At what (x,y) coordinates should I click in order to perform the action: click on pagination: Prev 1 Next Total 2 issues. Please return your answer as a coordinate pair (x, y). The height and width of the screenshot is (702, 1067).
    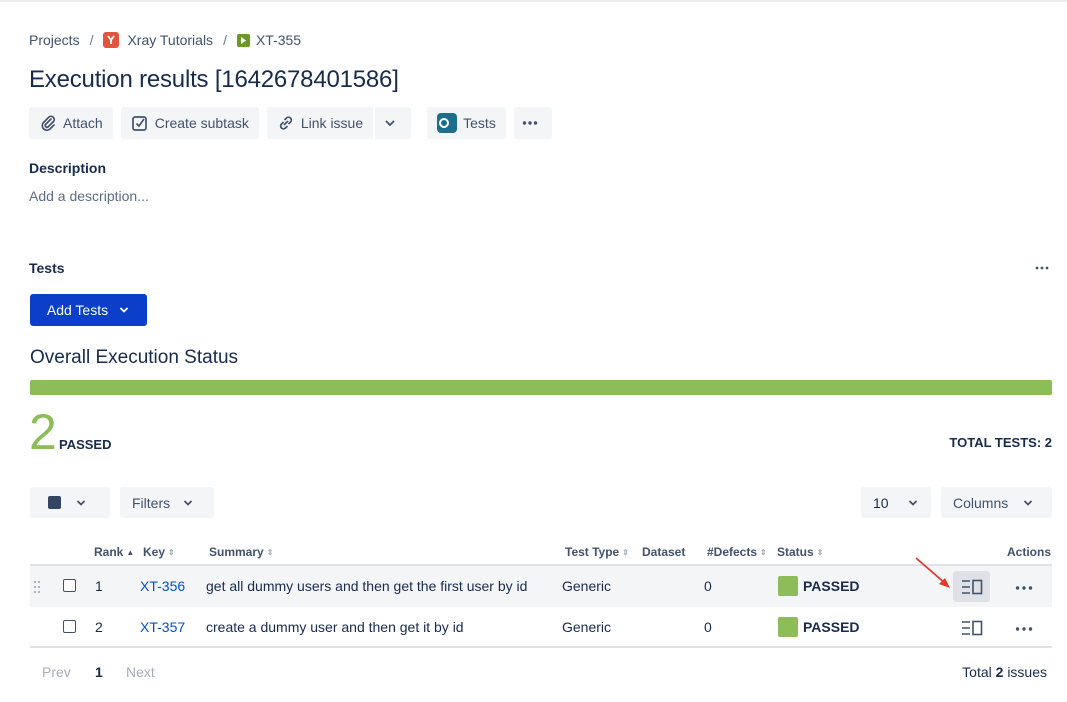
    Looking at the image, I should click on (541, 672).